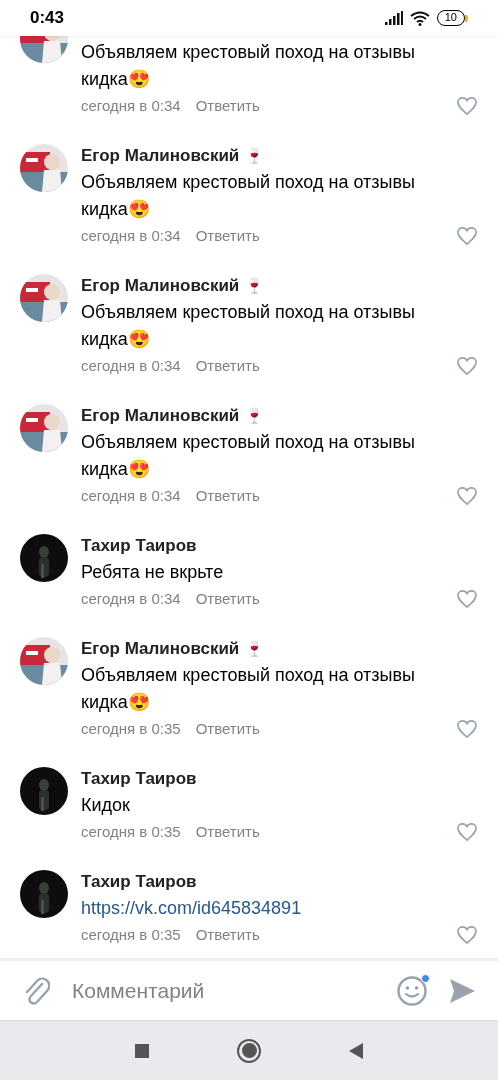 Image resolution: width=498 pixels, height=1080 pixels. Describe the element at coordinates (393, 18) in the screenshot. I see `signal-icon` at that location.